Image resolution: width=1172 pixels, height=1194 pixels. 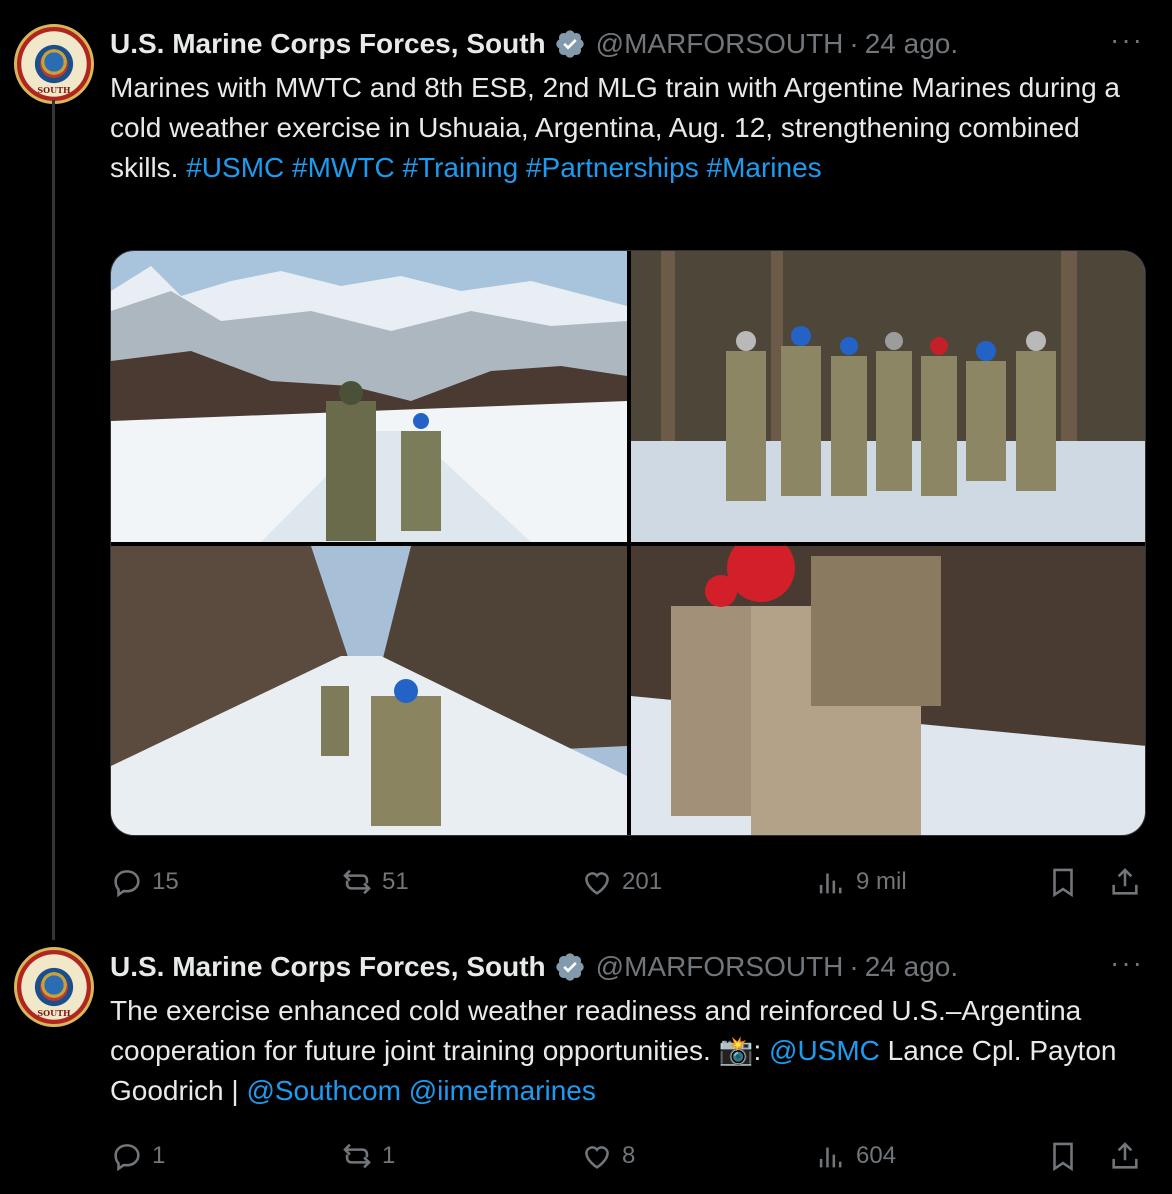 What do you see at coordinates (53, 520) in the screenshot?
I see `thread-line` at bounding box center [53, 520].